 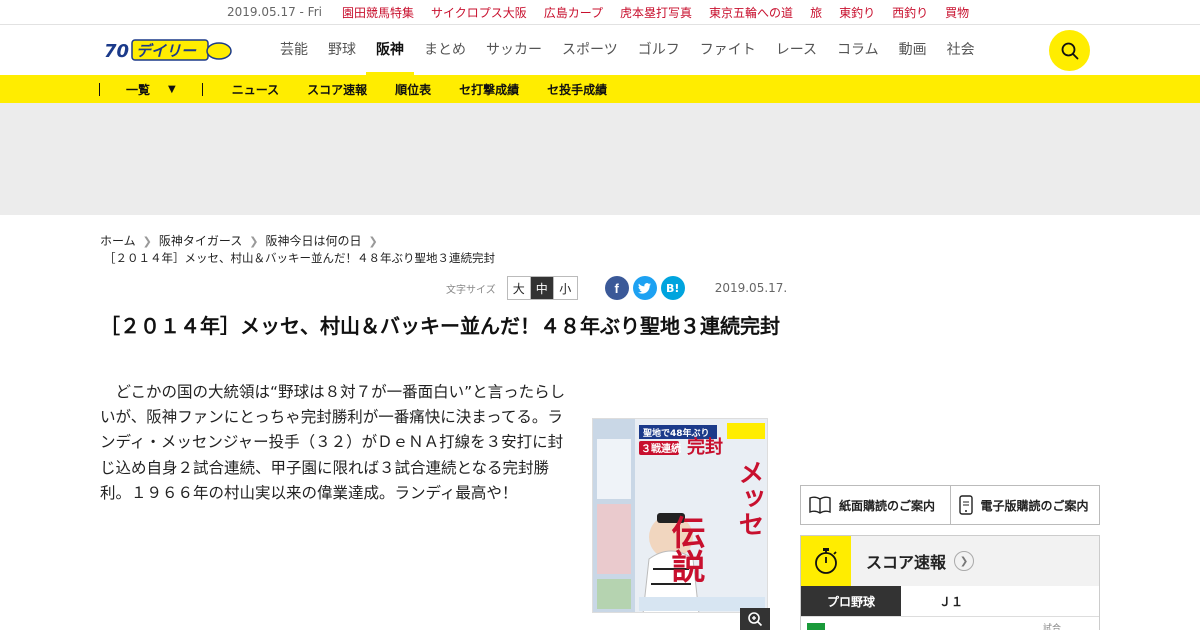 I want to click on hatena-bookmark-icon: B!, so click(x=672, y=288).